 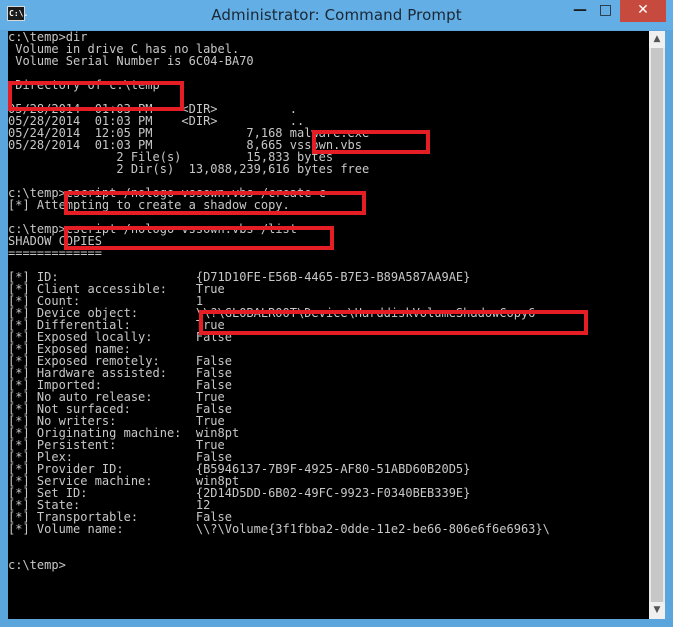 What do you see at coordinates (336, 15) in the screenshot?
I see `title-bar: C:\. Administrator: Command Prompt — □ ✕` at bounding box center [336, 15].